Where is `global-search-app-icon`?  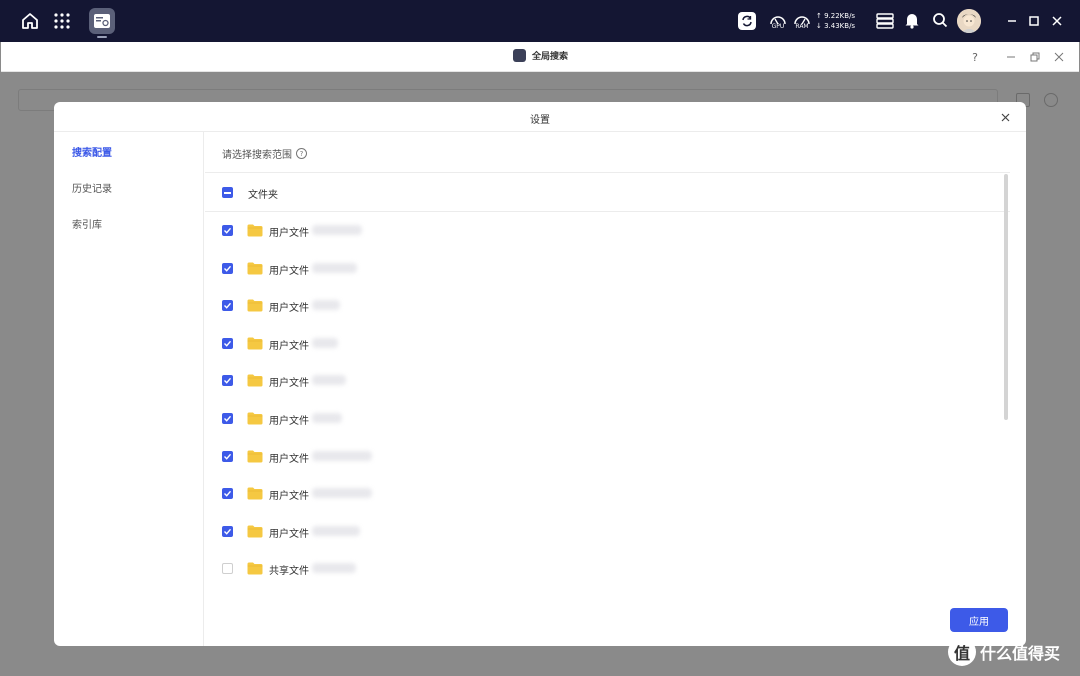
global-search-app-icon is located at coordinates (102, 21).